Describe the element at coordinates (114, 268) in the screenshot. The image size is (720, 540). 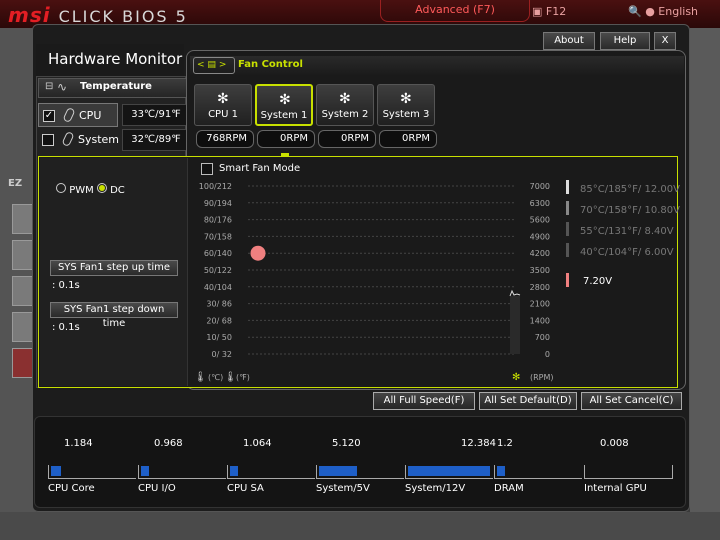
I see `step-up-time-button: SYS Fan1 step up time` at that location.